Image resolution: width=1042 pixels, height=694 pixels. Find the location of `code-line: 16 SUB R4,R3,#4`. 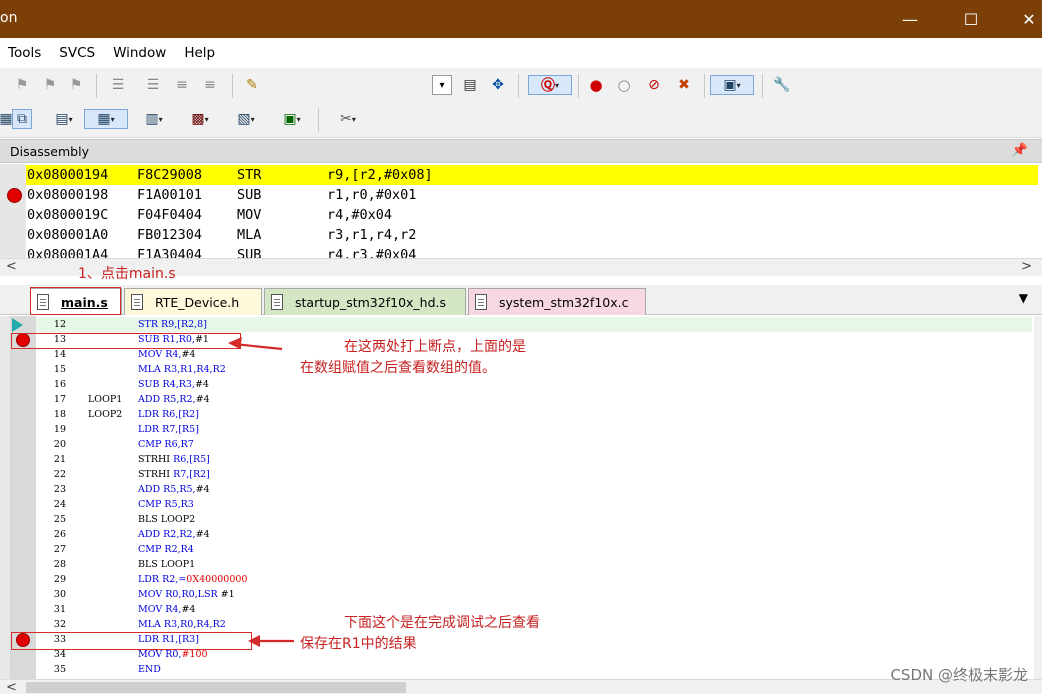

code-line: 16 SUB R4,R3,#4 is located at coordinates (534, 384).